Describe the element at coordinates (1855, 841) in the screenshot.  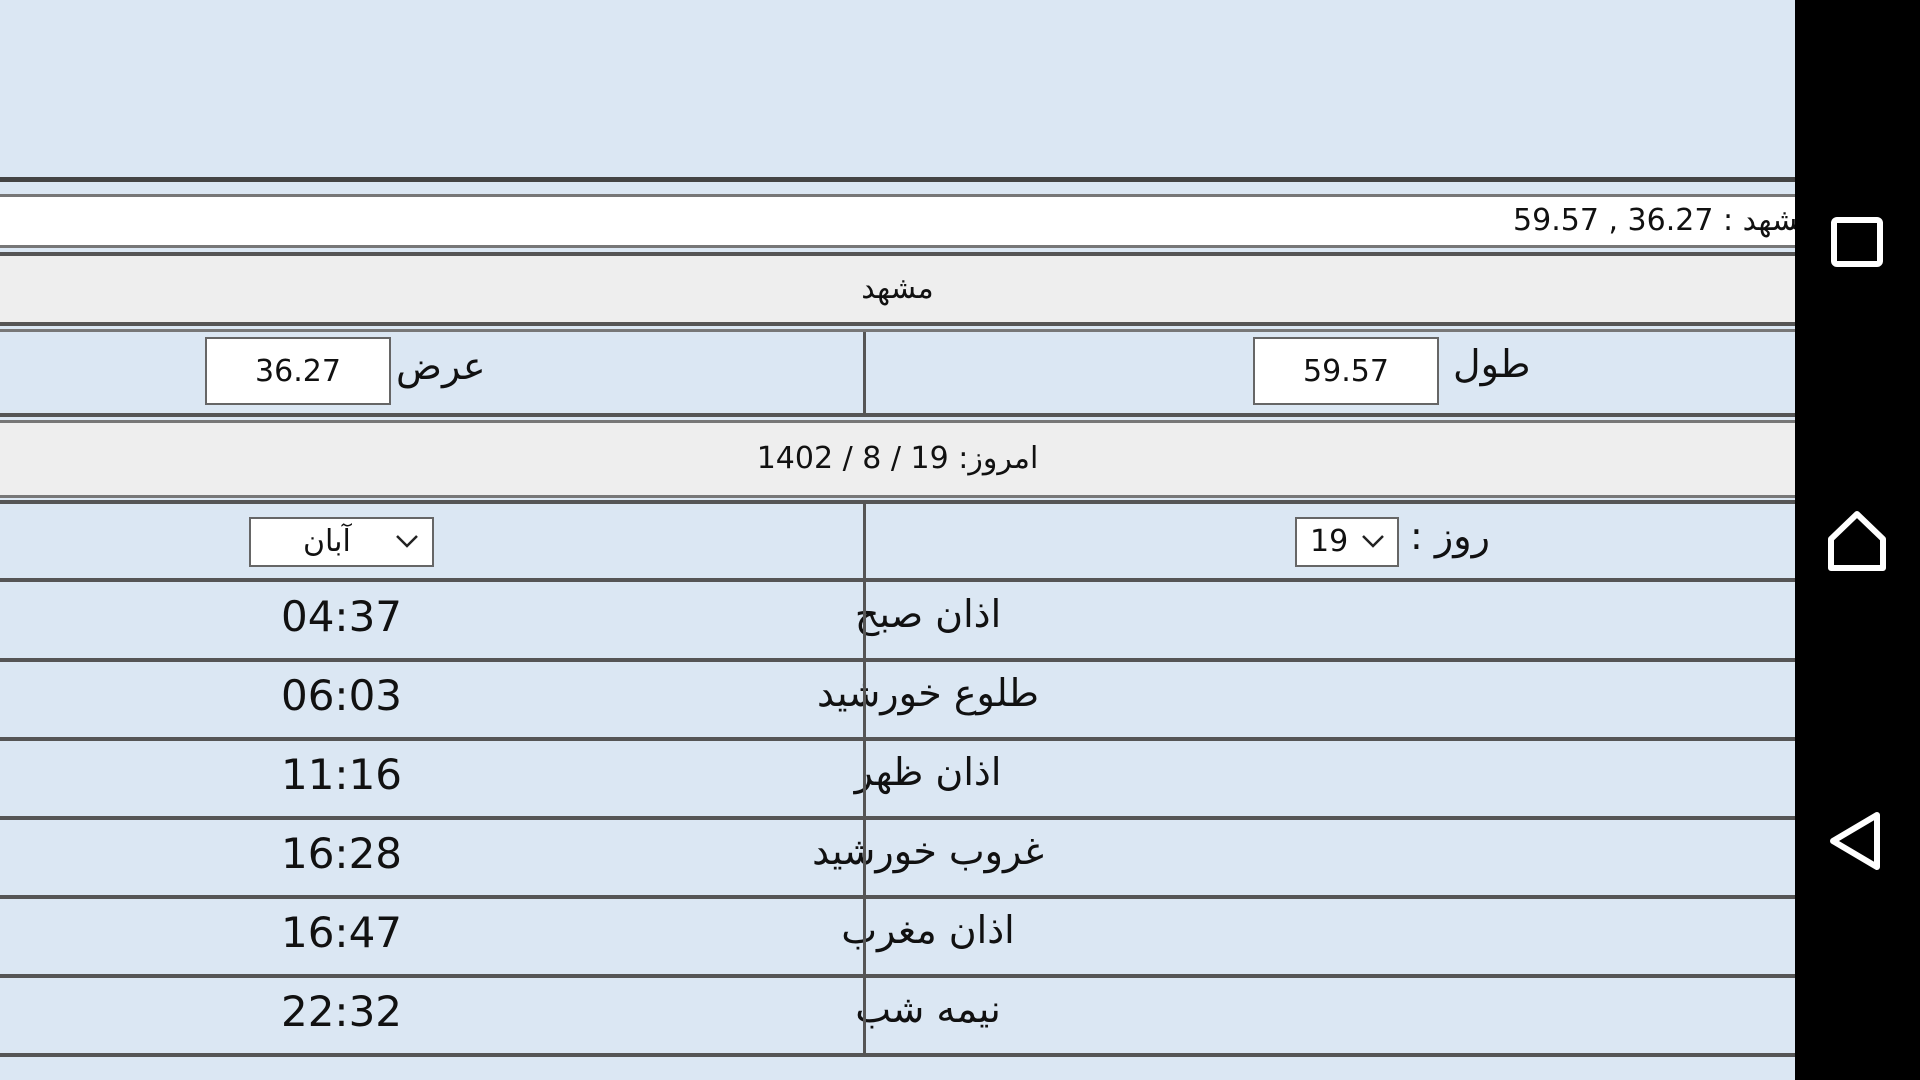
I see `back-triangle-icon` at that location.